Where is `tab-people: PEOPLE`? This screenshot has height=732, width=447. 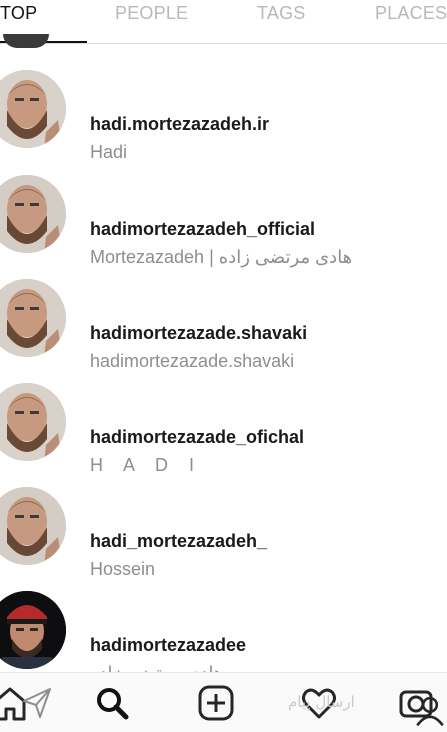
tab-people: PEOPLE is located at coordinates (151, 13).